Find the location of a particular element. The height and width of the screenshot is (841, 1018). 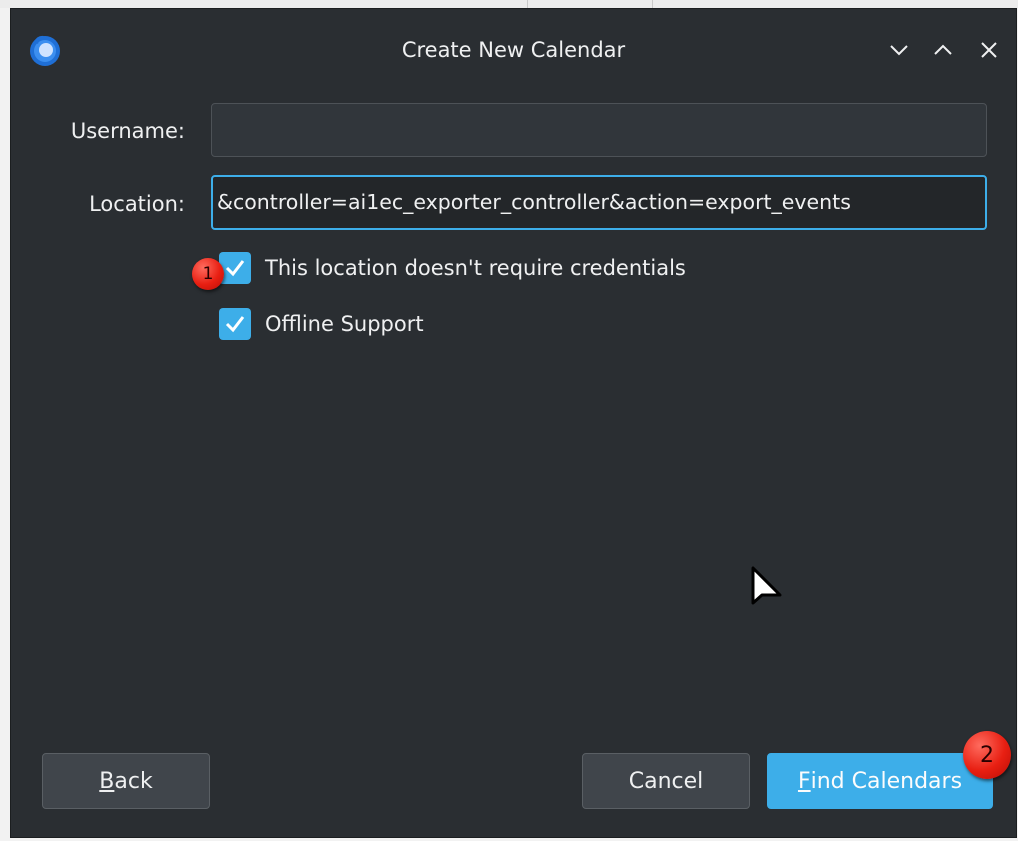

offline-support-checkbox is located at coordinates (235, 324).